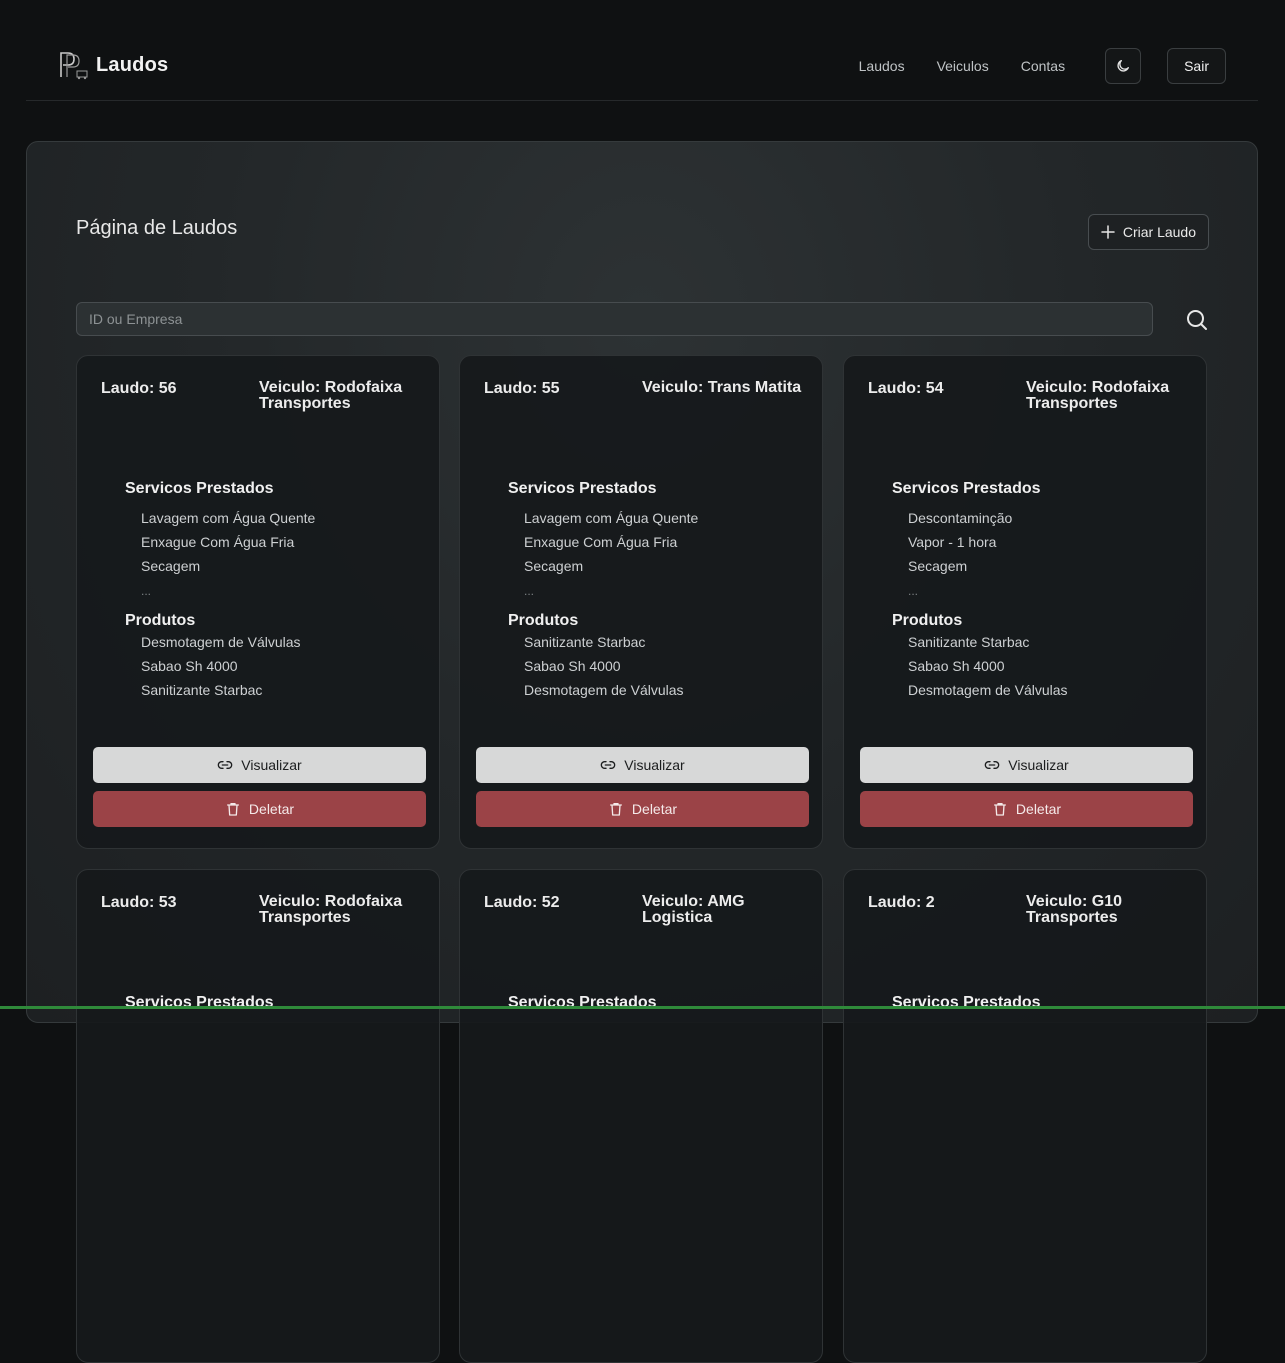  I want to click on search-icon, so click(1197, 320).